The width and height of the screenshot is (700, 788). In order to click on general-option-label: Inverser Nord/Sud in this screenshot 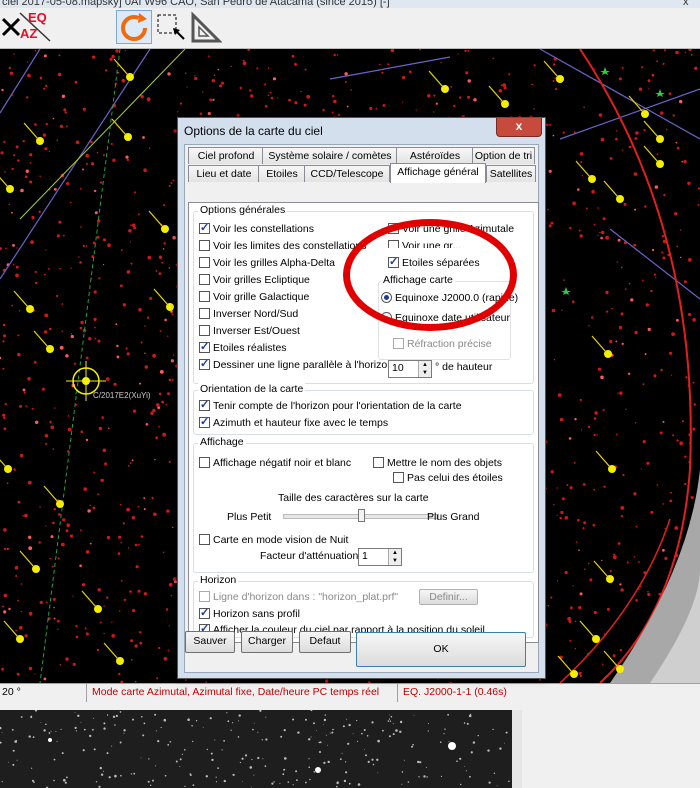, I will do `click(256, 314)`.